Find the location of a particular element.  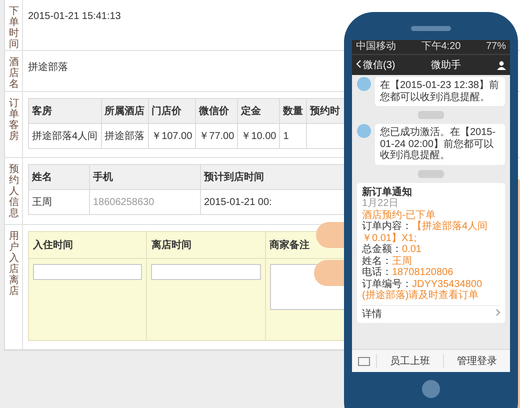

details-link: 详情 is located at coordinates (431, 313).